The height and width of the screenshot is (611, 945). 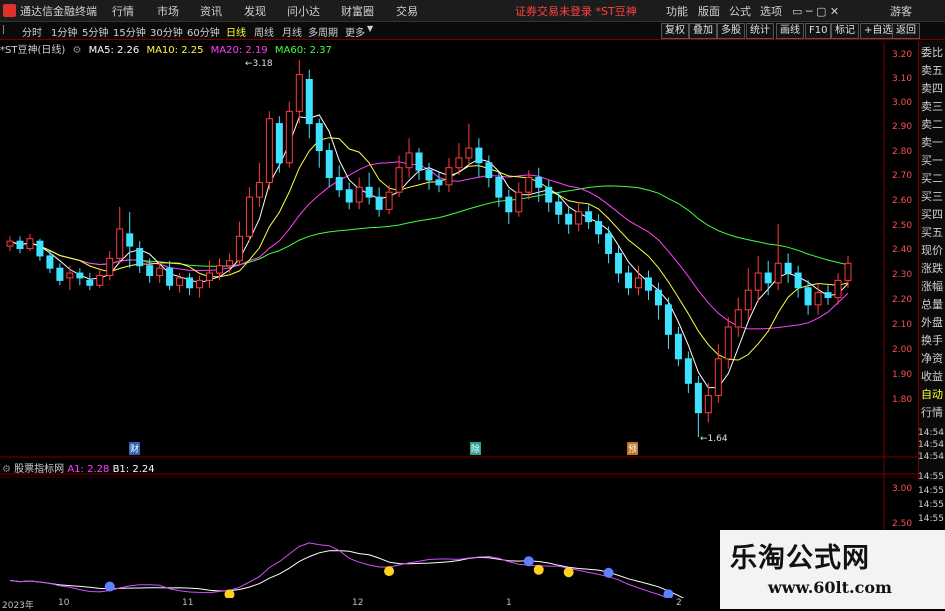 What do you see at coordinates (932, 413) in the screenshot?
I see `label-quotes: 行情` at bounding box center [932, 413].